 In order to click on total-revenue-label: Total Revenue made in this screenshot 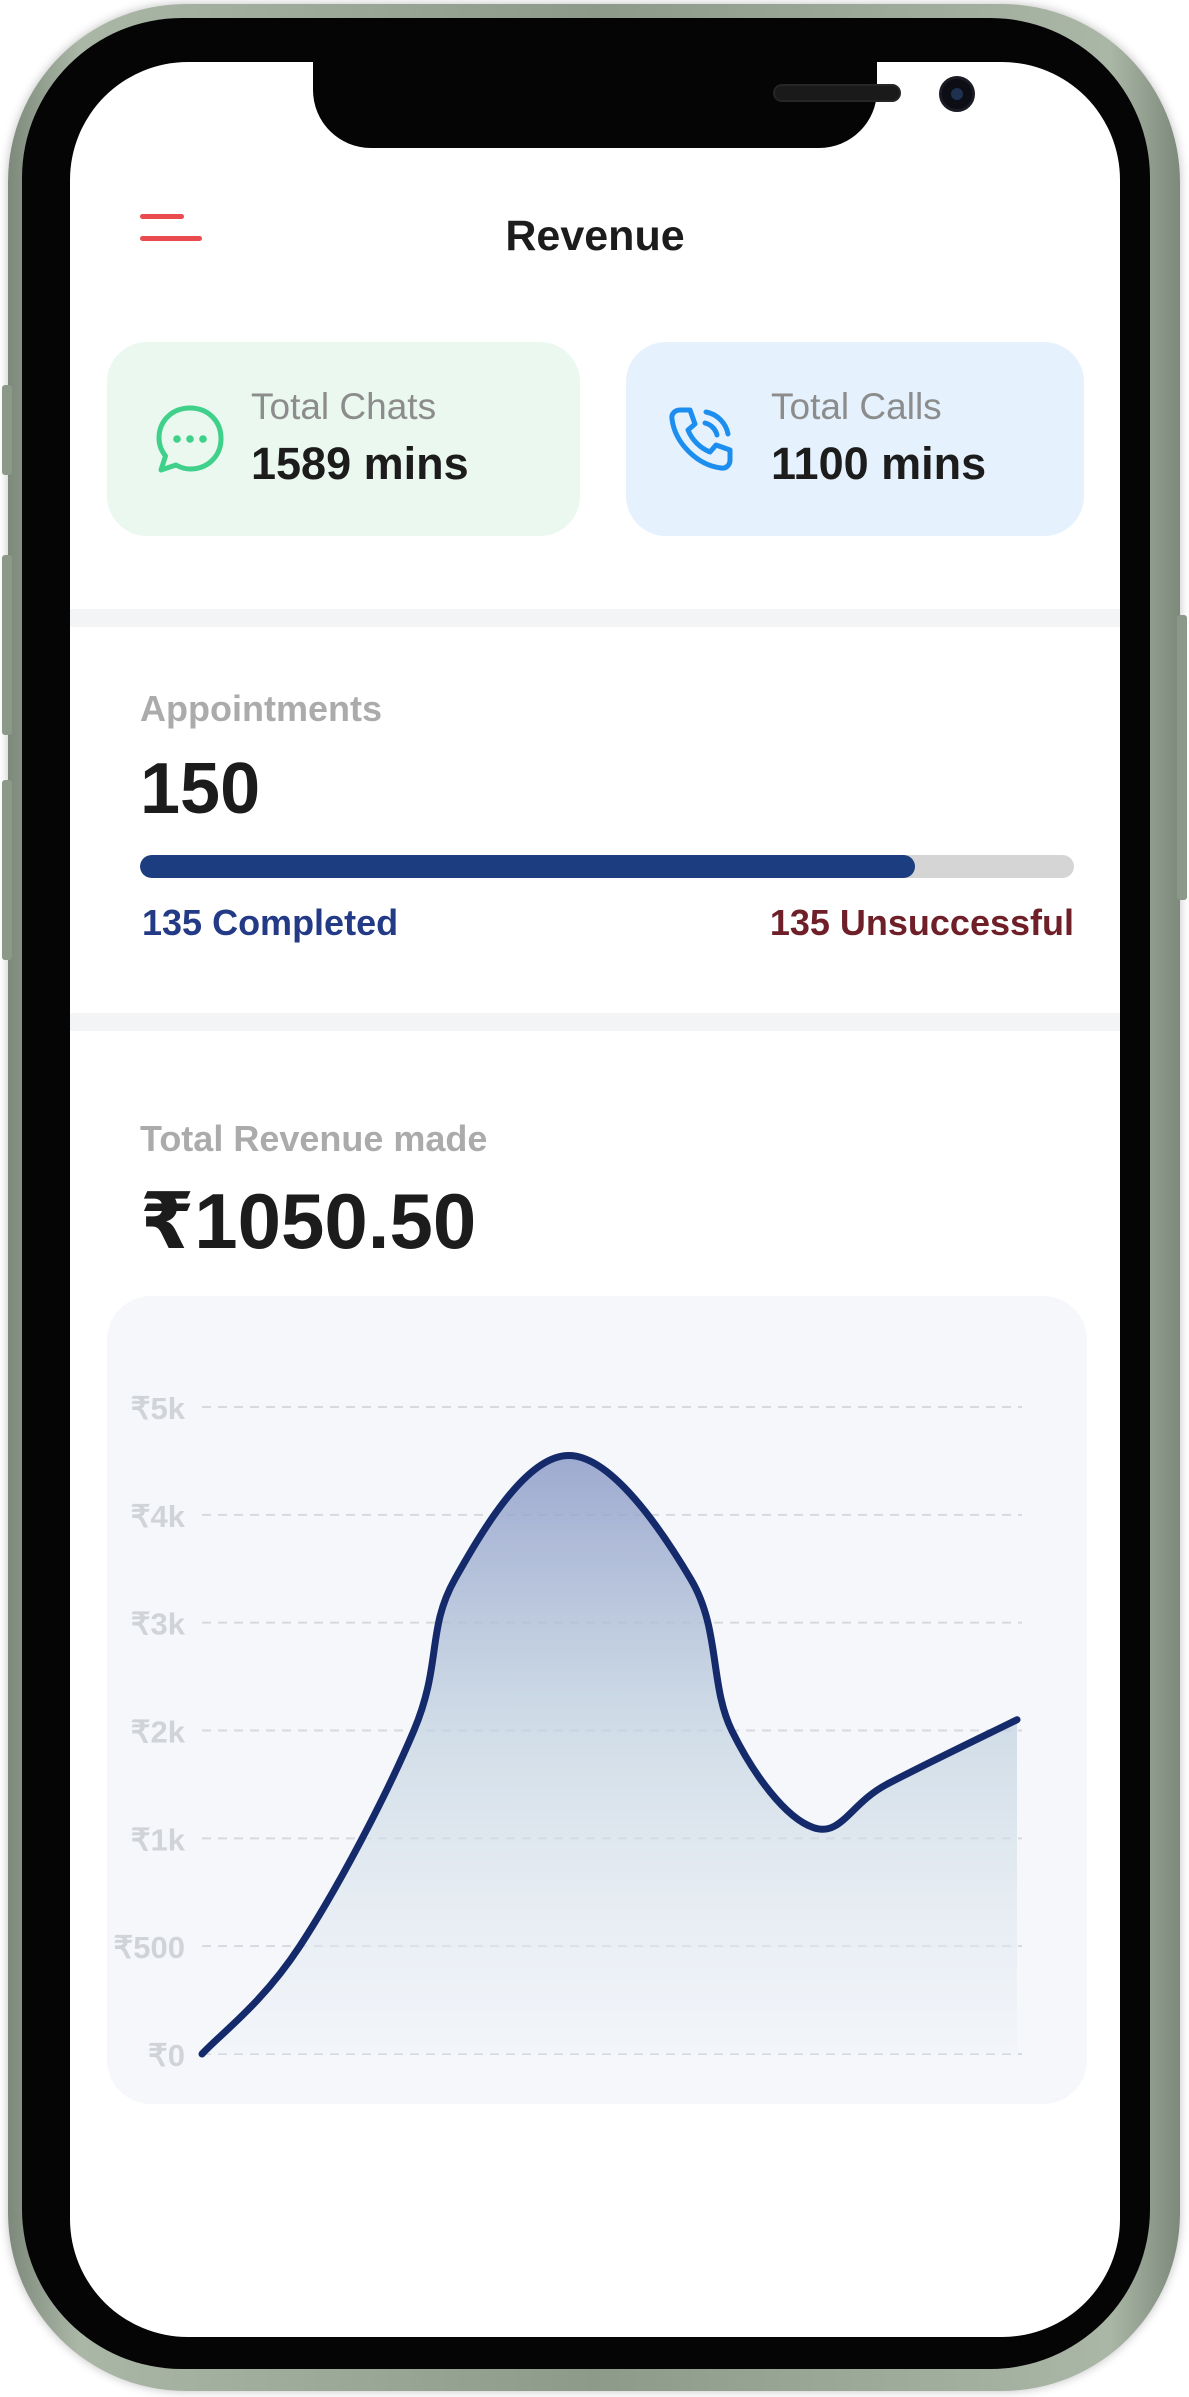, I will do `click(314, 1138)`.